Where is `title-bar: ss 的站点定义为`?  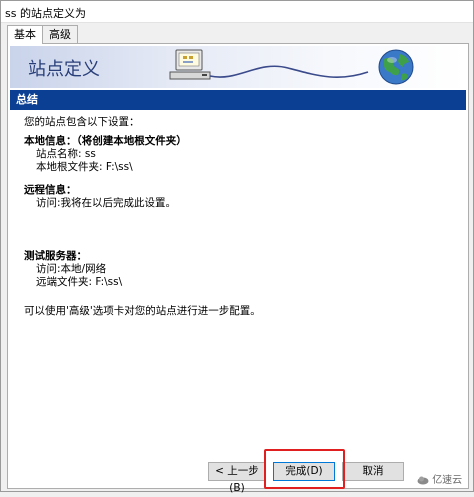 title-bar: ss 的站点定义为 is located at coordinates (237, 12).